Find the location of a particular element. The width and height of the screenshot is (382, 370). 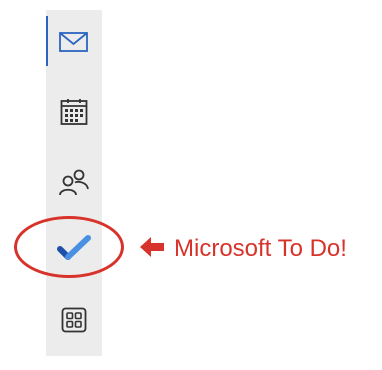

nav-mail-button is located at coordinates (74, 42).